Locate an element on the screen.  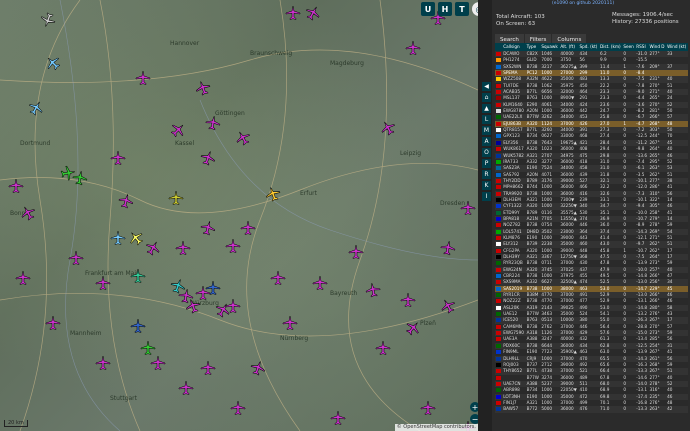
side-button: M is located at coordinates (486, 130).